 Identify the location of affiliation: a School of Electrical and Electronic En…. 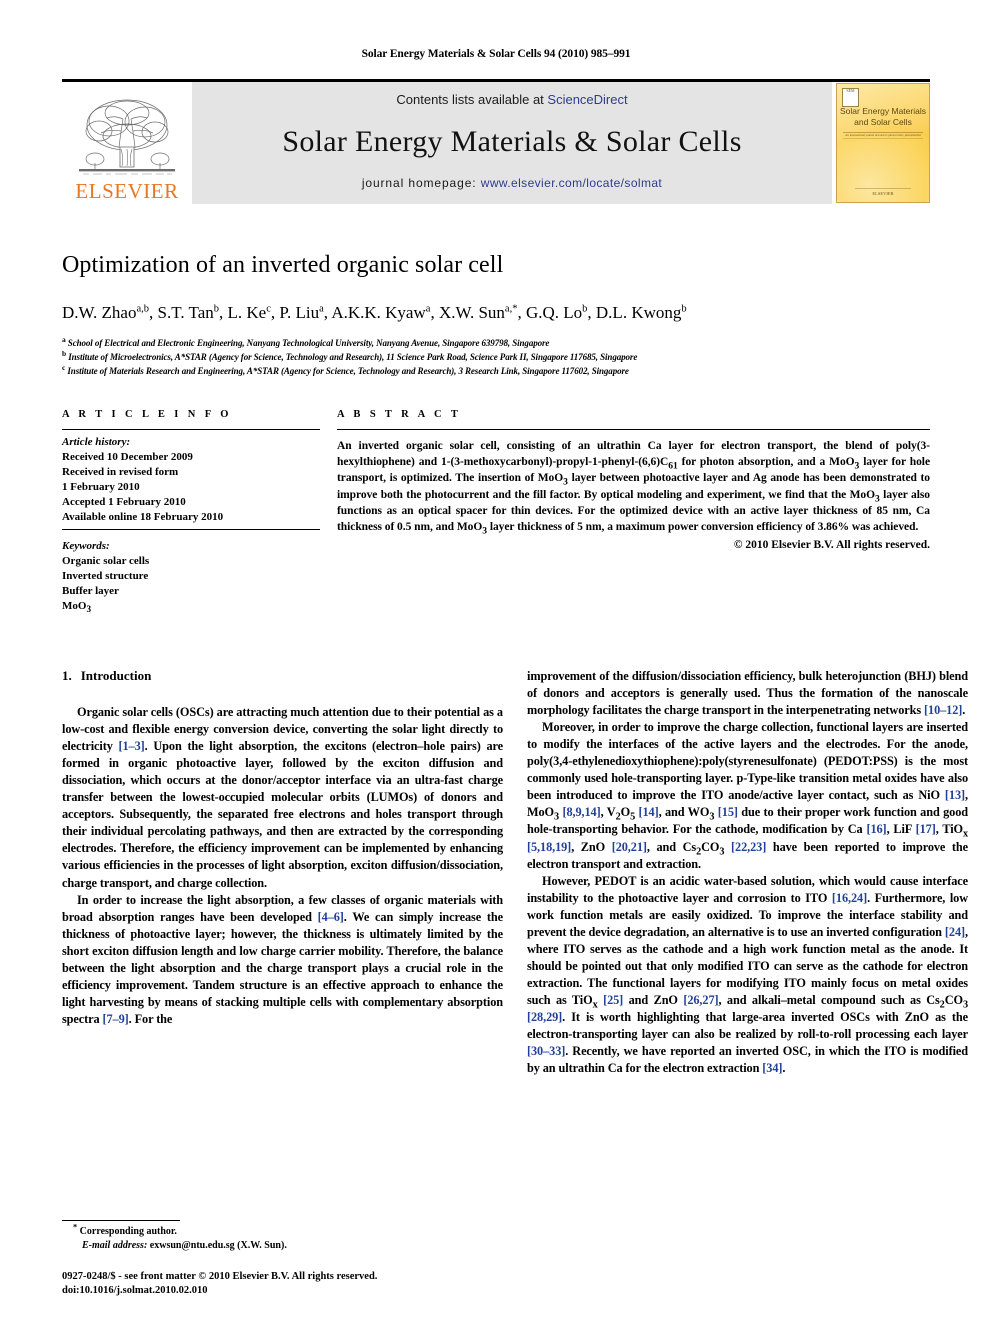
(306, 341).